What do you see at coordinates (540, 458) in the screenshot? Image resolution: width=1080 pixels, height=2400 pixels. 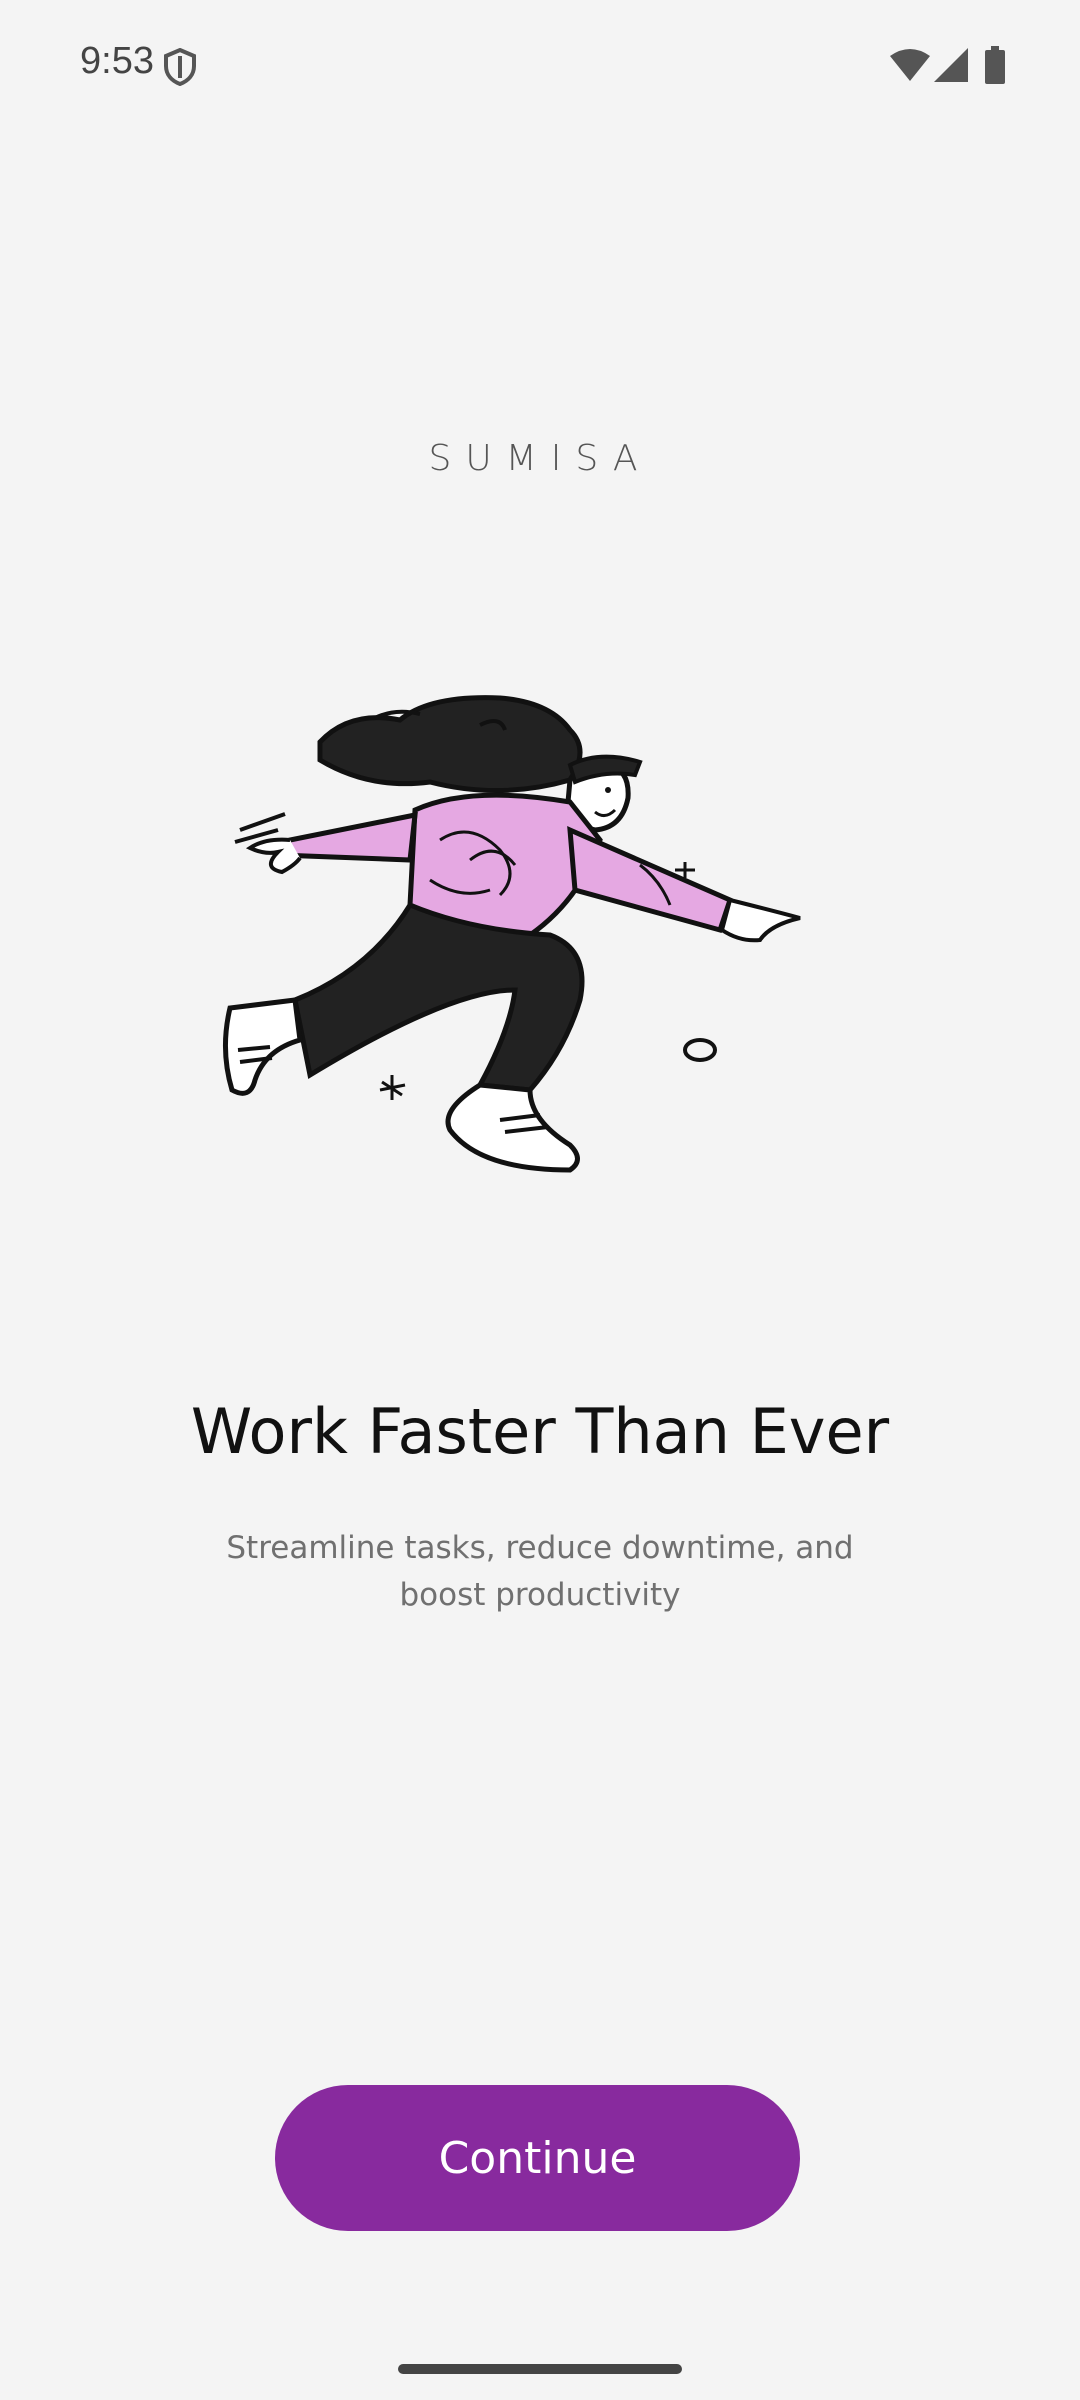 I see `brand-logo-text: SUMISA` at bounding box center [540, 458].